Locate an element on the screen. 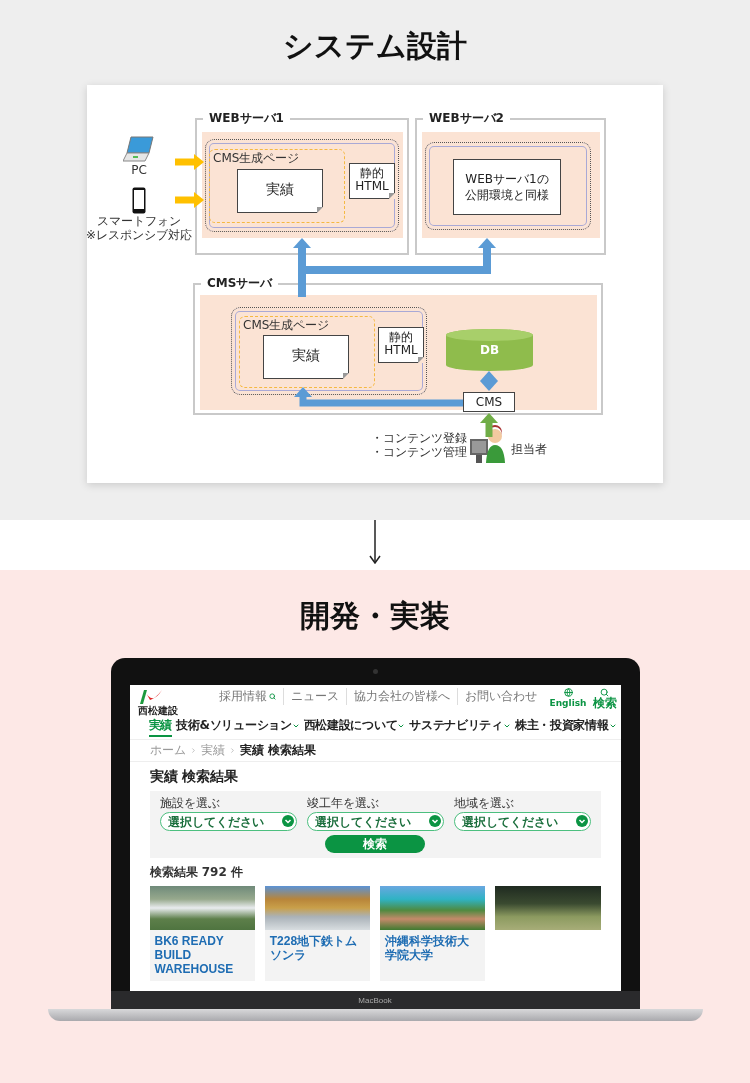 The image size is (750, 1083). nav-link: 技術&ソリューション is located at coordinates (238, 727).